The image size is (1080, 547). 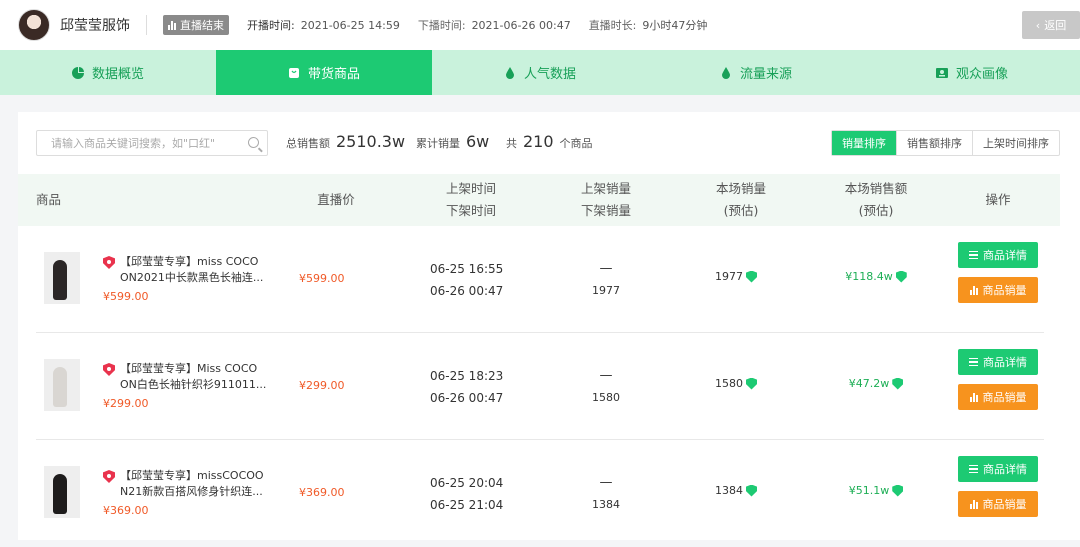 I want to click on header-live-price: 直播价, so click(x=336, y=200).